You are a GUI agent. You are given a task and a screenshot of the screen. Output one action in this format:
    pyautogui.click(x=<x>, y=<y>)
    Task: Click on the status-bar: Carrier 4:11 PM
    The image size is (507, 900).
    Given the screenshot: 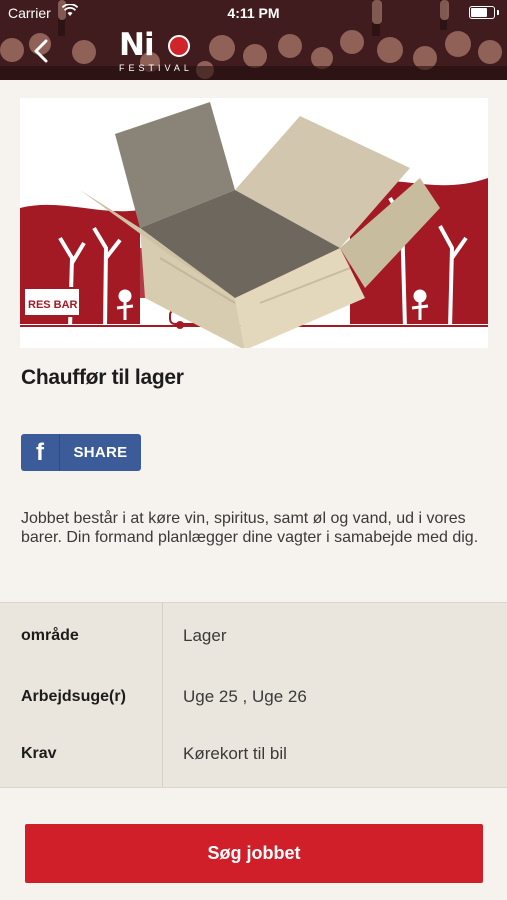 What is the action you would take?
    pyautogui.click(x=253, y=13)
    